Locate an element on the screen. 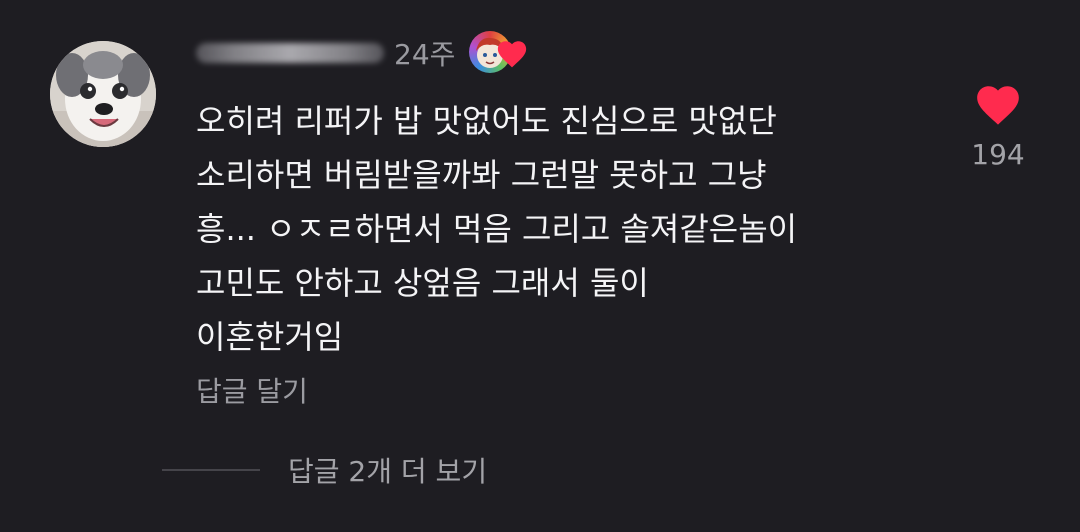 The width and height of the screenshot is (1080, 532). reply-button: 답글 달기 is located at coordinates (252, 390).